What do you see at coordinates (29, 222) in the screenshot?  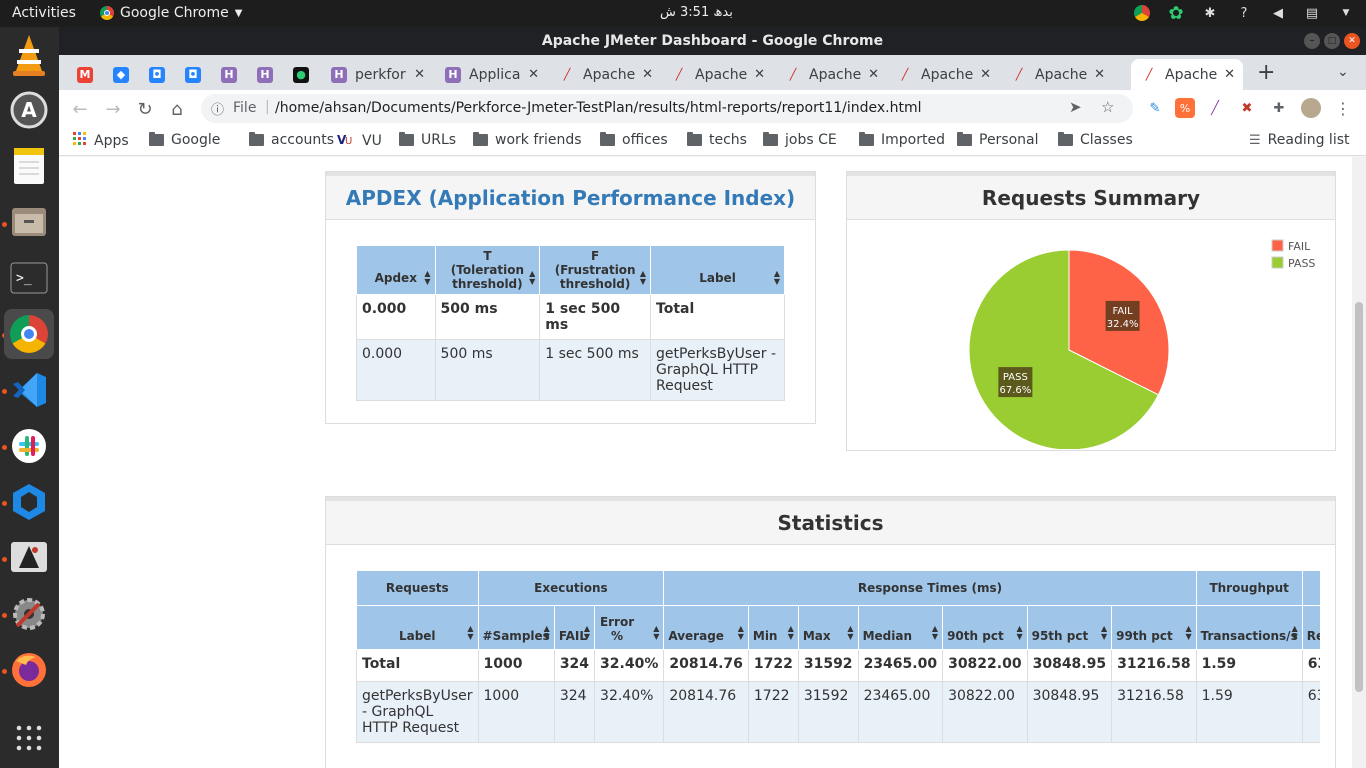 I see `file-manager-icon` at bounding box center [29, 222].